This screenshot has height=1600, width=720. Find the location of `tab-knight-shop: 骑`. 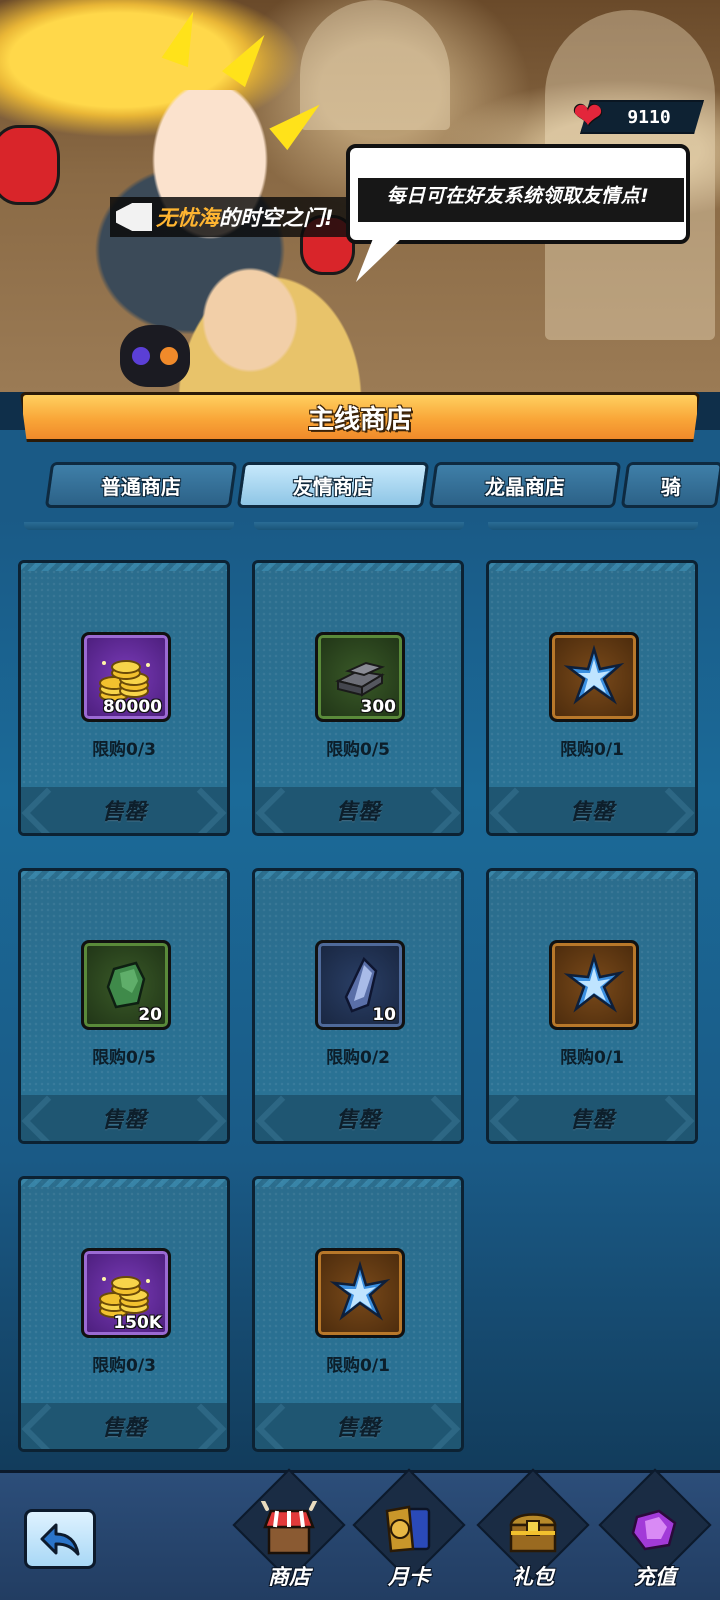

tab-knight-shop: 骑 is located at coordinates (670, 485).